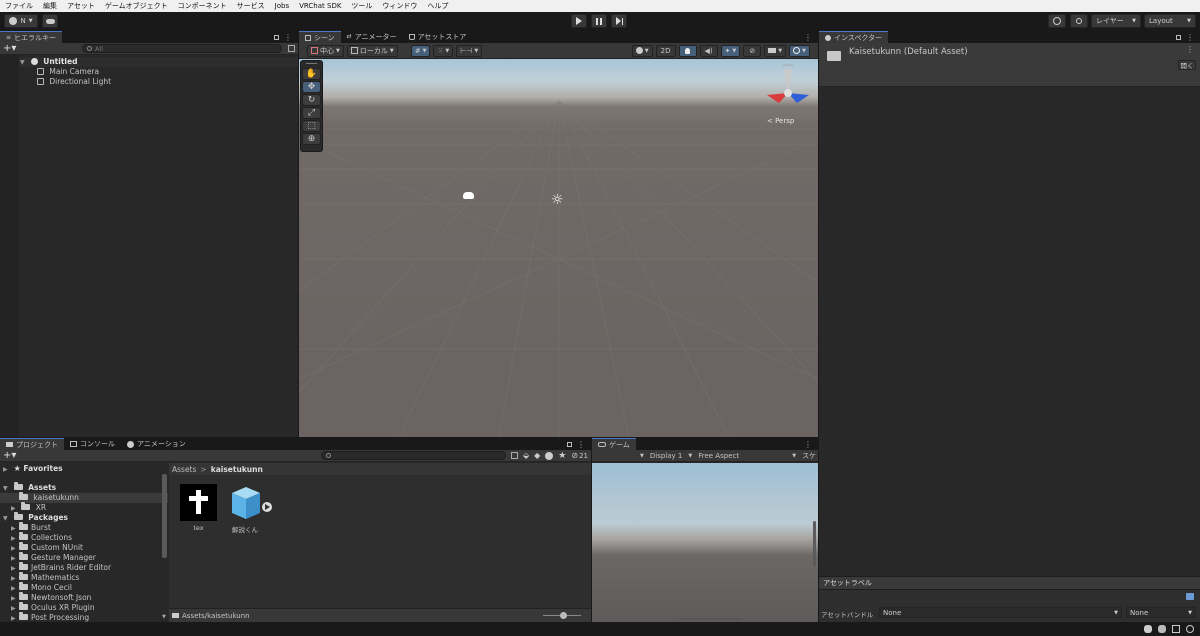 This screenshot has height=636, width=1200. Describe the element at coordinates (780, 121) in the screenshot. I see `perspective-label: < Persp` at that location.